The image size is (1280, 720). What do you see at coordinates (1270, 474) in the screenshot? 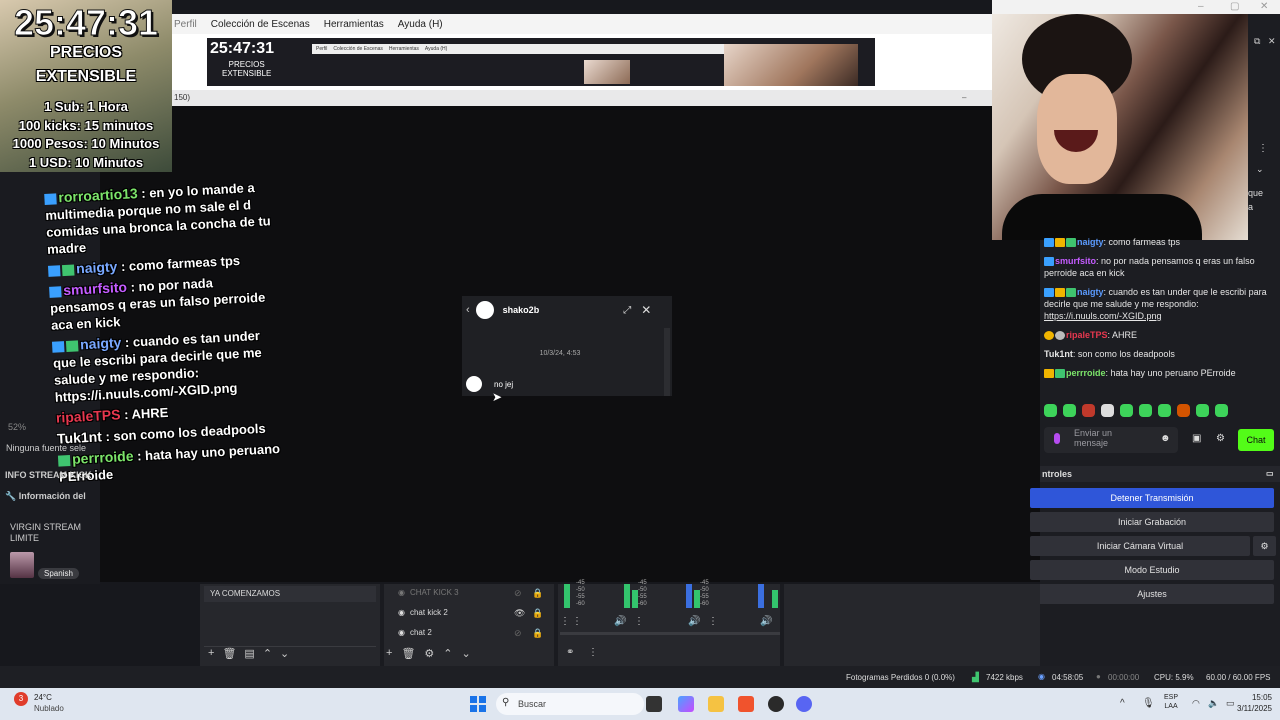
I see `dock-menu-icon: ▭` at bounding box center [1270, 474].